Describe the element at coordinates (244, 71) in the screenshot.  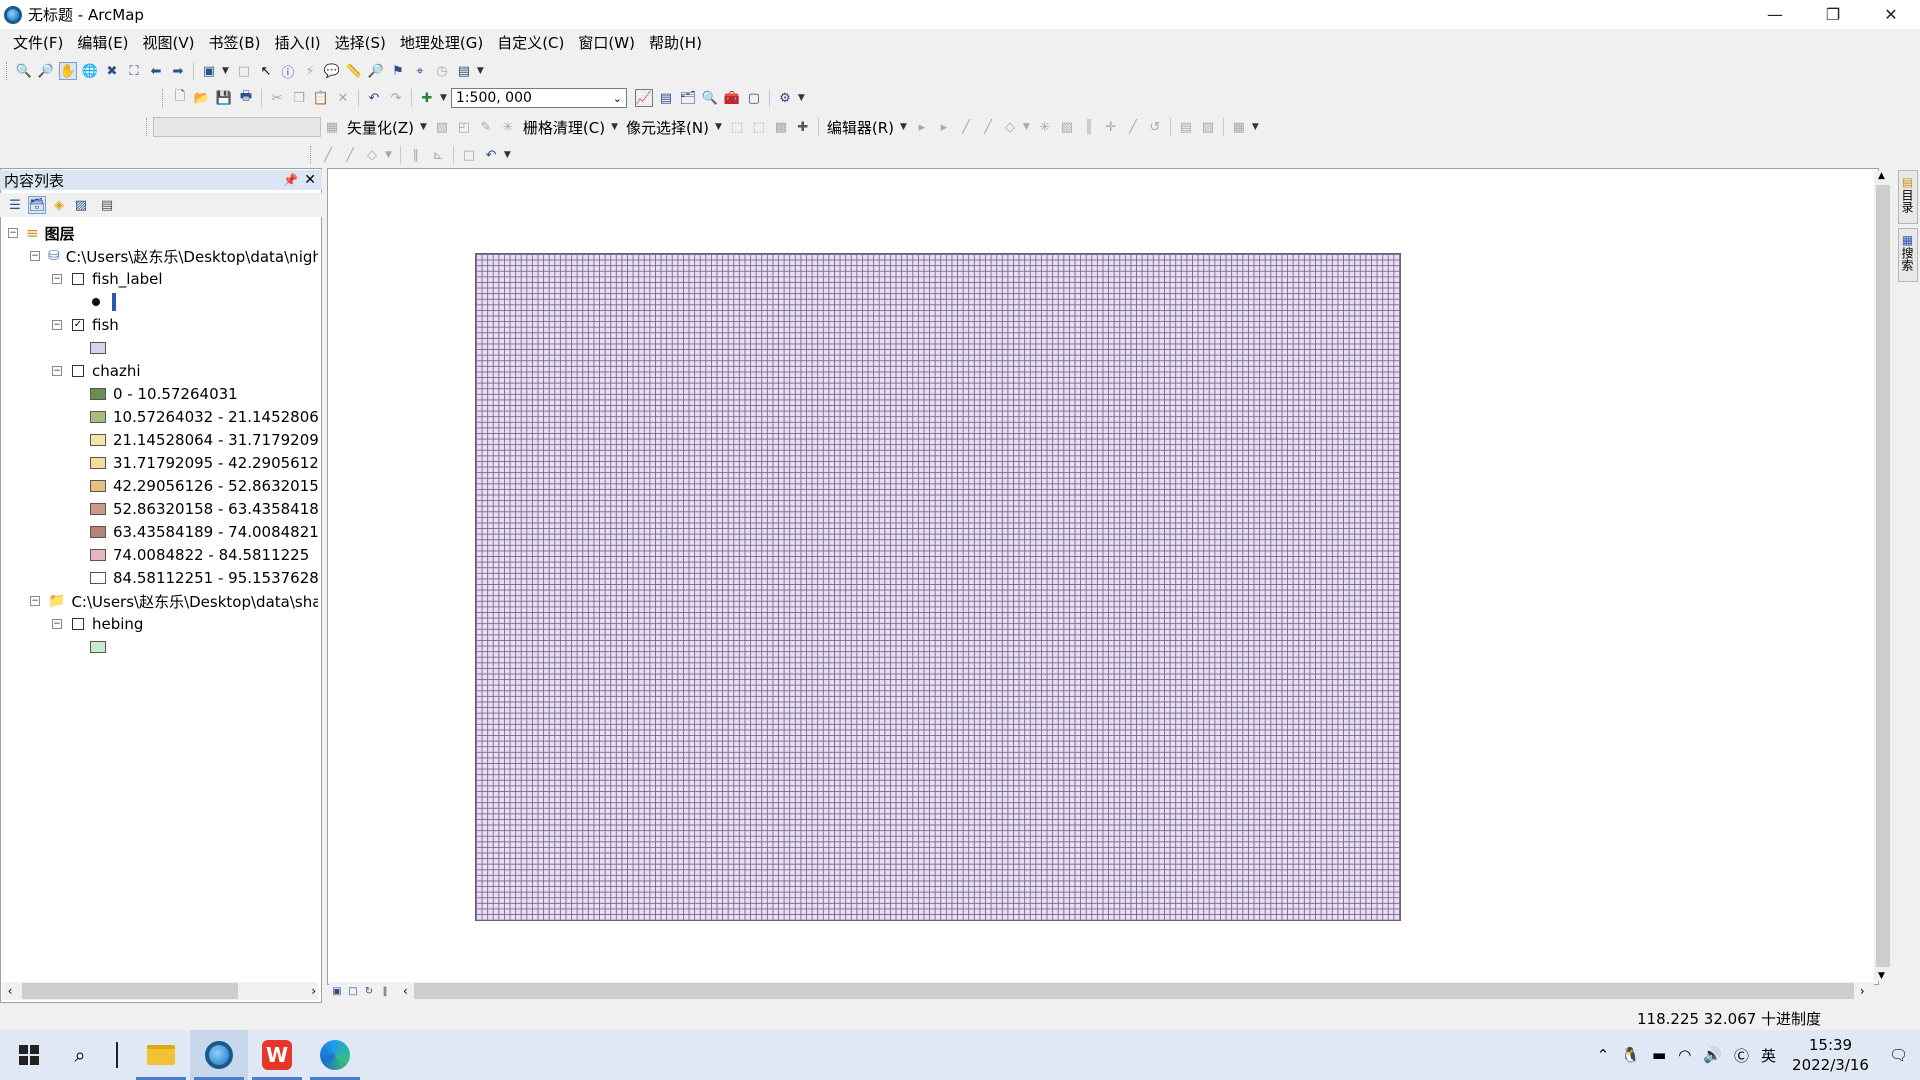
I see `clear-selection-icon: □` at that location.